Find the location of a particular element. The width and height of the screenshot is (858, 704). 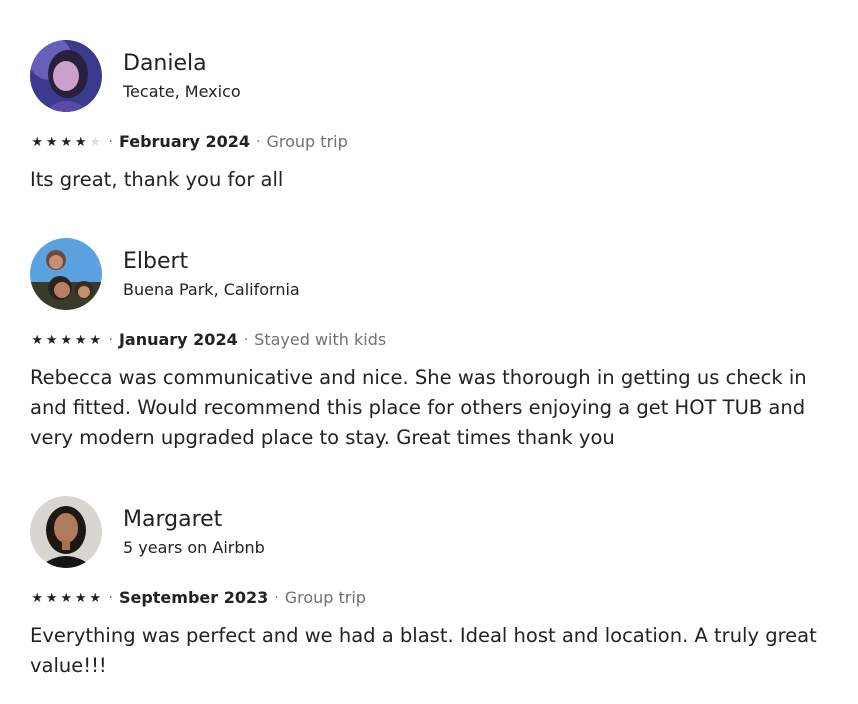

trip-type: Stayed with kids is located at coordinates (320, 339).